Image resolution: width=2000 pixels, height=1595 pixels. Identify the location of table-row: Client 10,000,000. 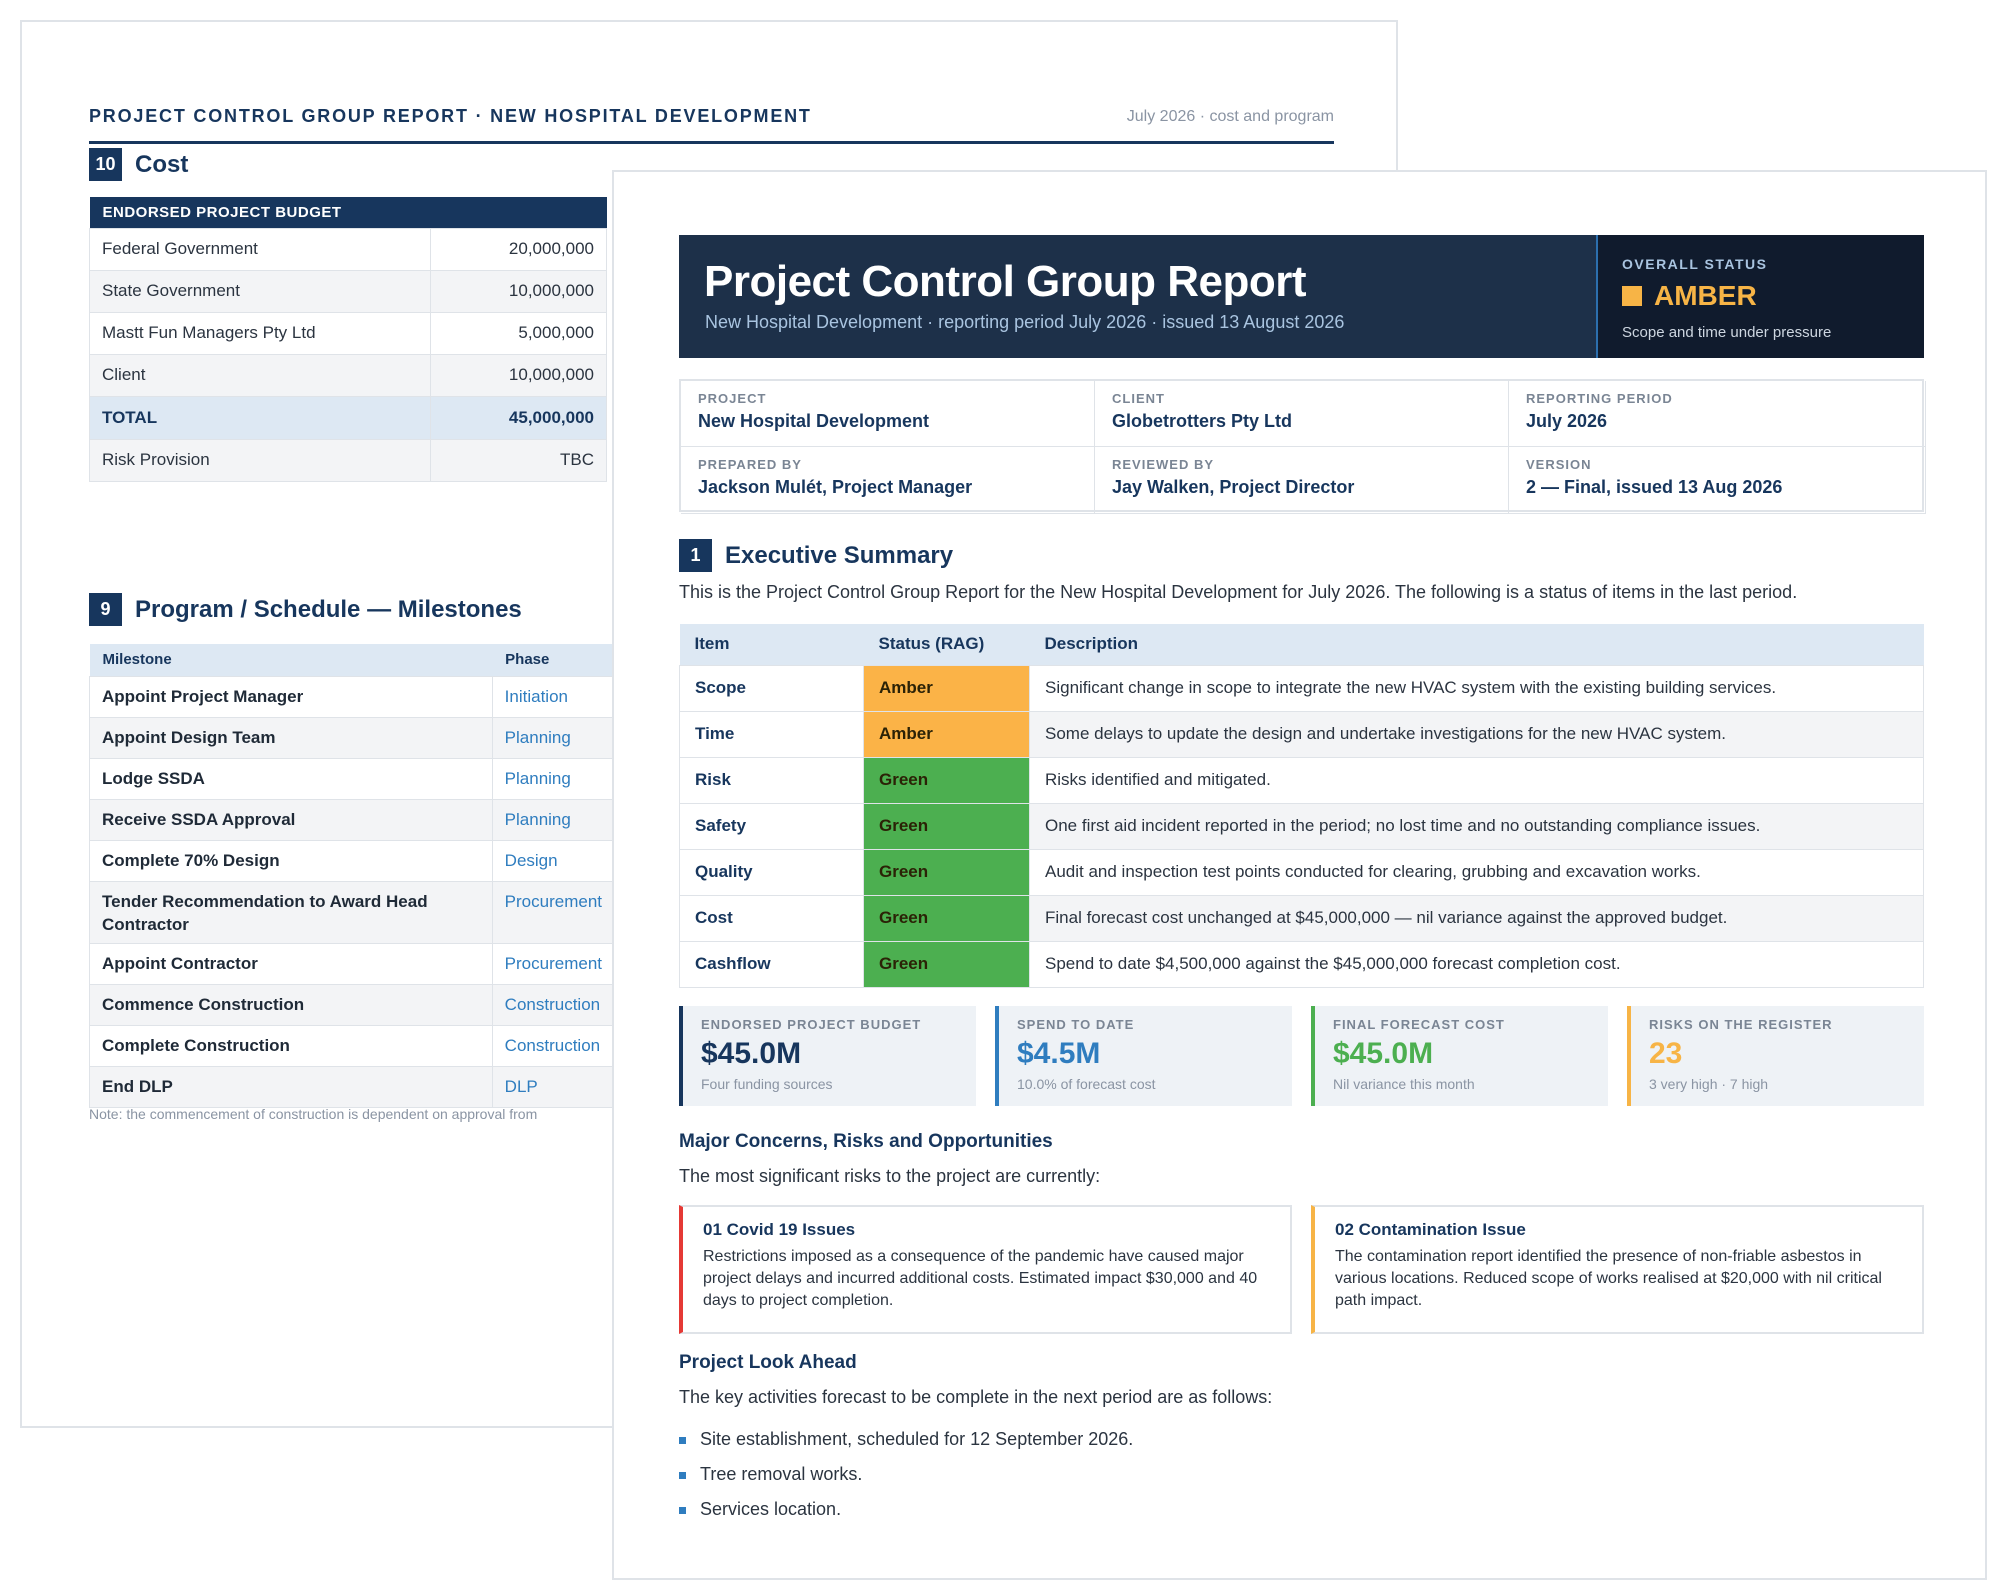
(348, 375).